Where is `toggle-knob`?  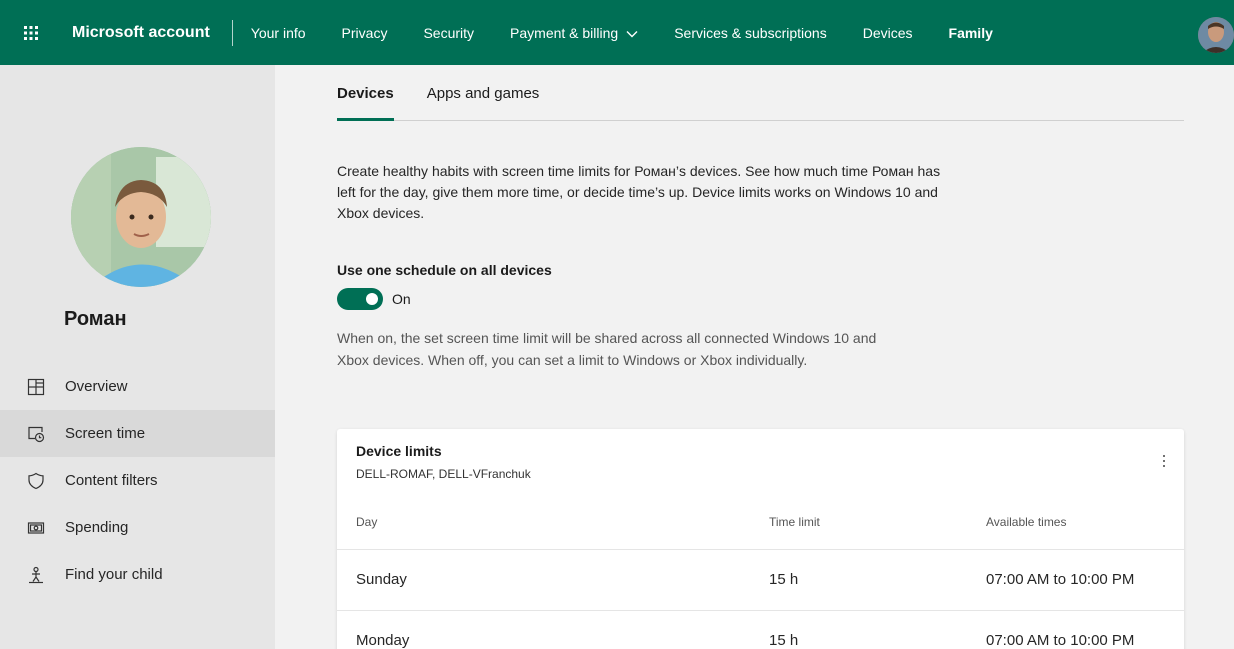 toggle-knob is located at coordinates (372, 299).